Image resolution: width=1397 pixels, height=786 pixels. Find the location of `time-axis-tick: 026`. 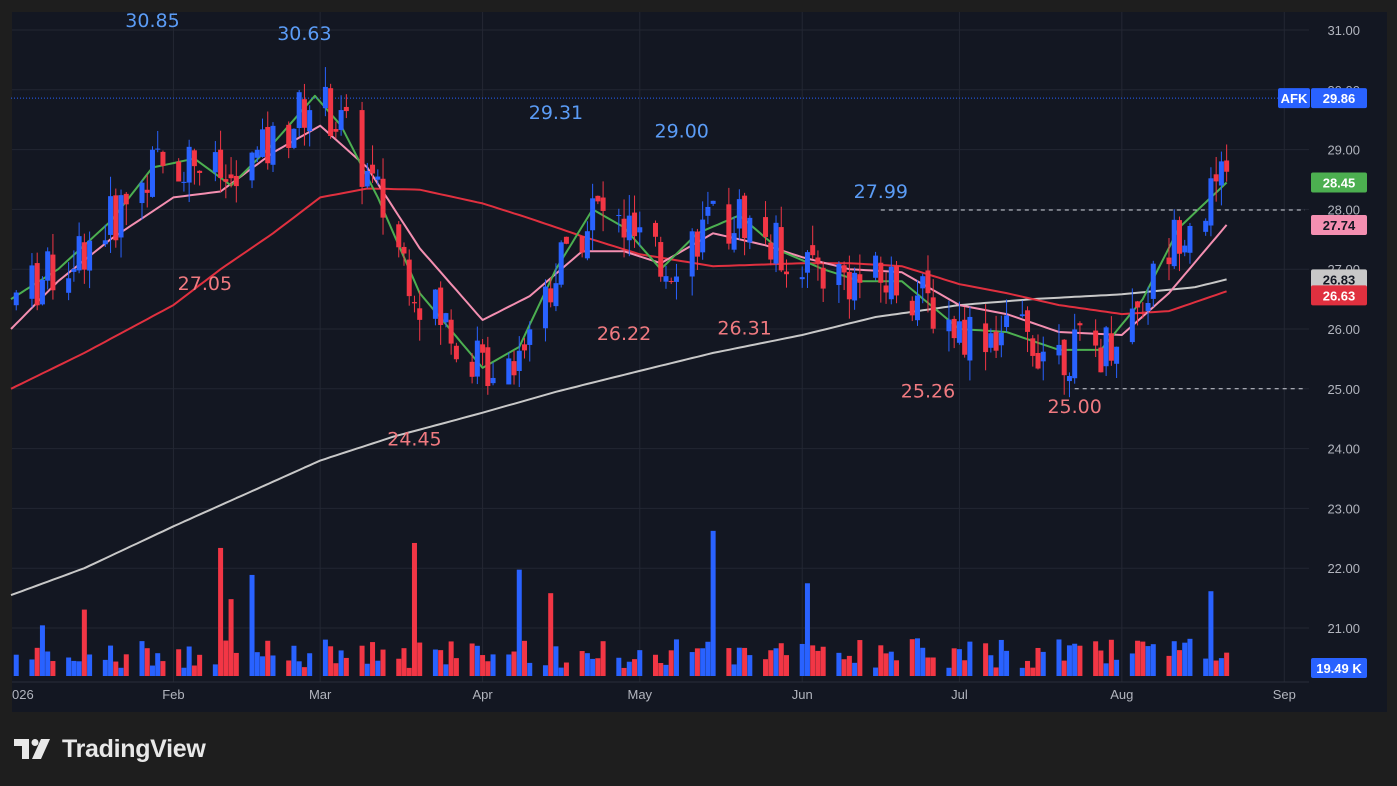

time-axis-tick: 026 is located at coordinates (23, 694).